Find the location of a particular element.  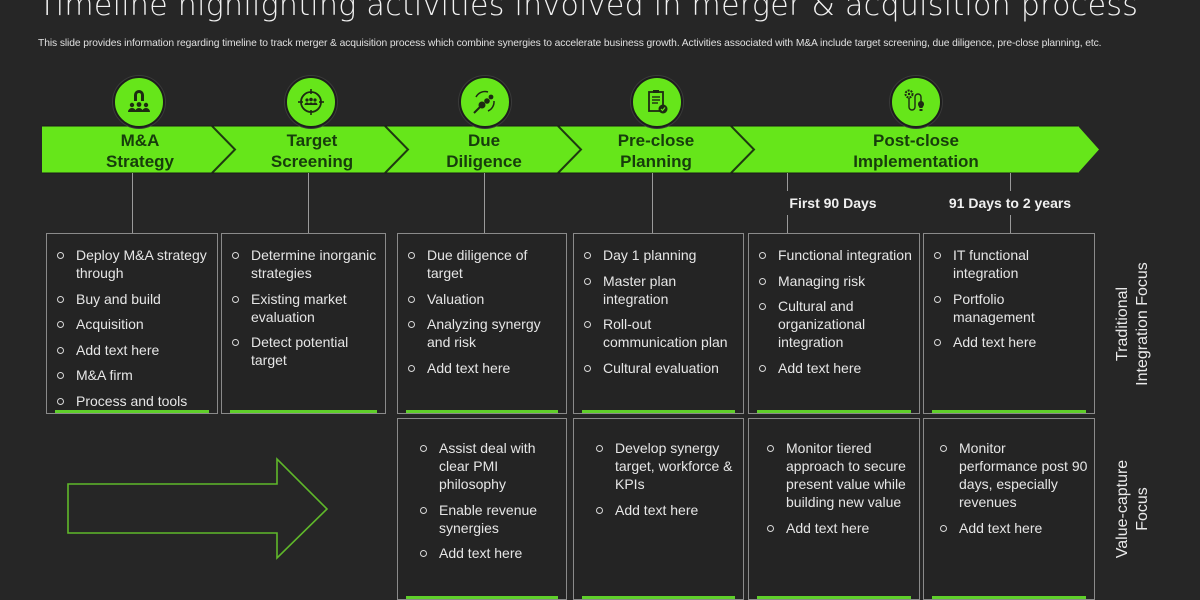

stage-label-due-diligence: Due Diligence is located at coordinates (484, 151).